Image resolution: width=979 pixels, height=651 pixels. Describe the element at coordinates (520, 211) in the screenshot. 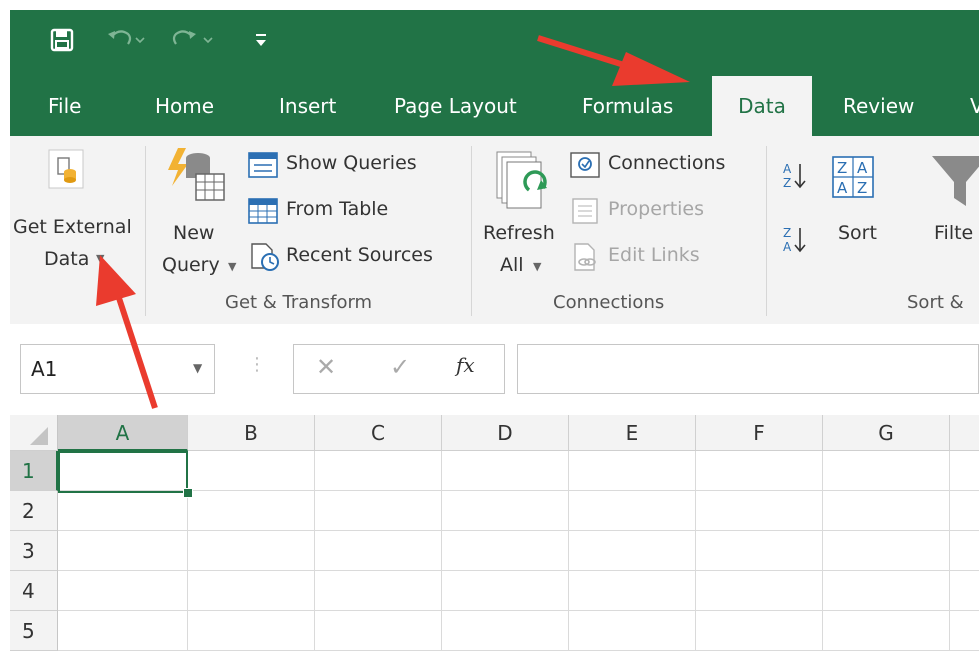

I see `refresh-all-button: Refresh All ▼` at that location.